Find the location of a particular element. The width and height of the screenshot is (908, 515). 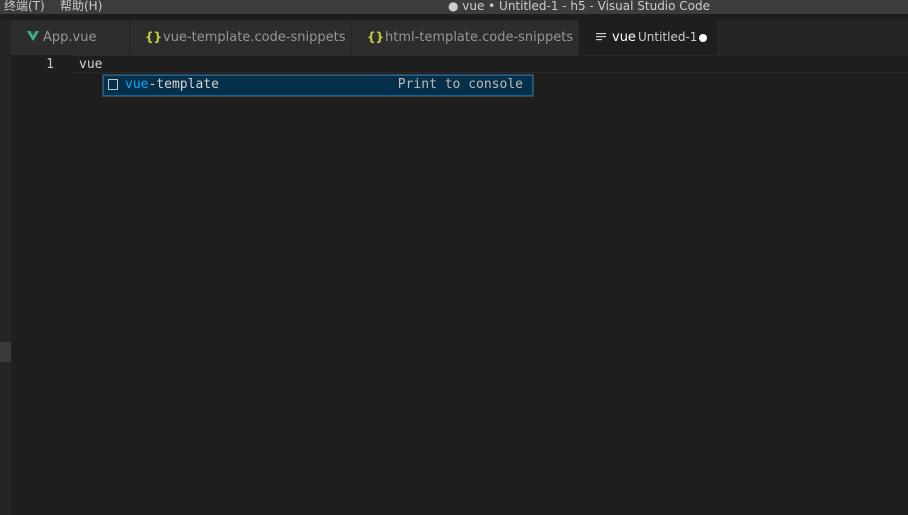

tab-vue-template-snippets: {} vue-template.code-snippets is located at coordinates (241, 37).